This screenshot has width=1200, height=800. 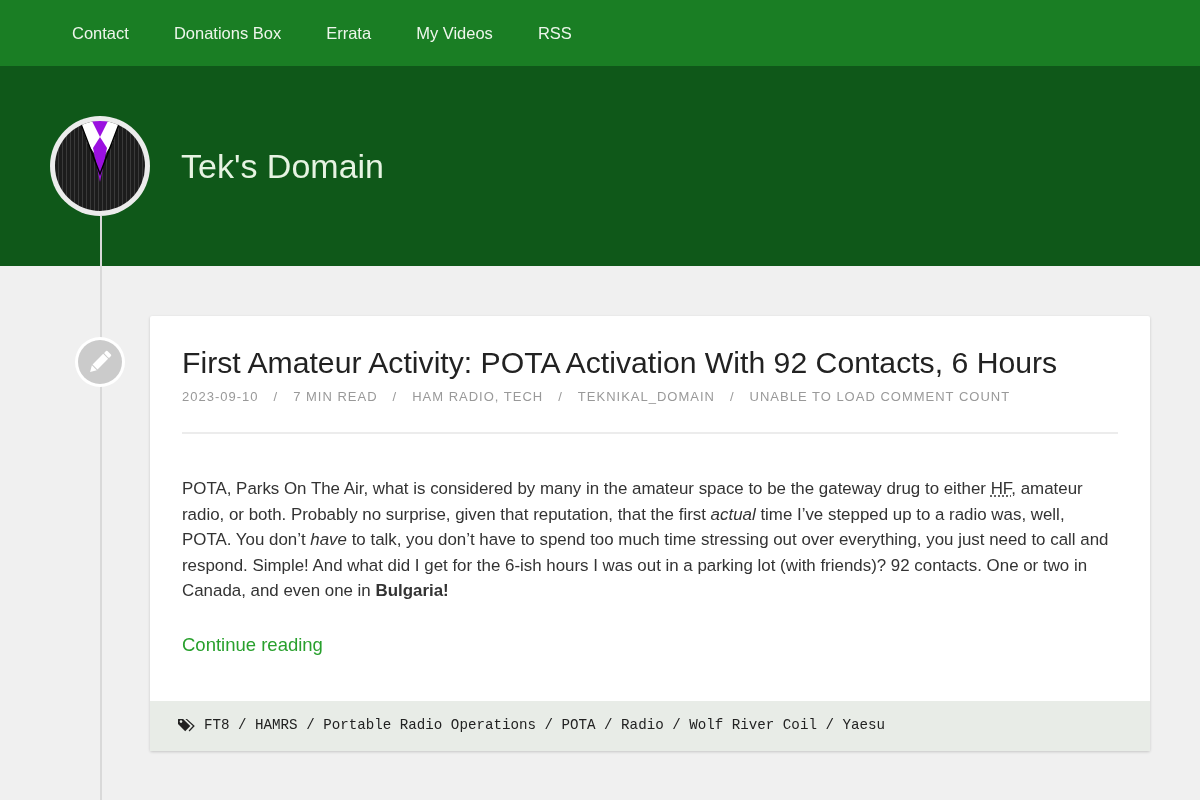 What do you see at coordinates (554, 33) in the screenshot?
I see `nav-link: RSS` at bounding box center [554, 33].